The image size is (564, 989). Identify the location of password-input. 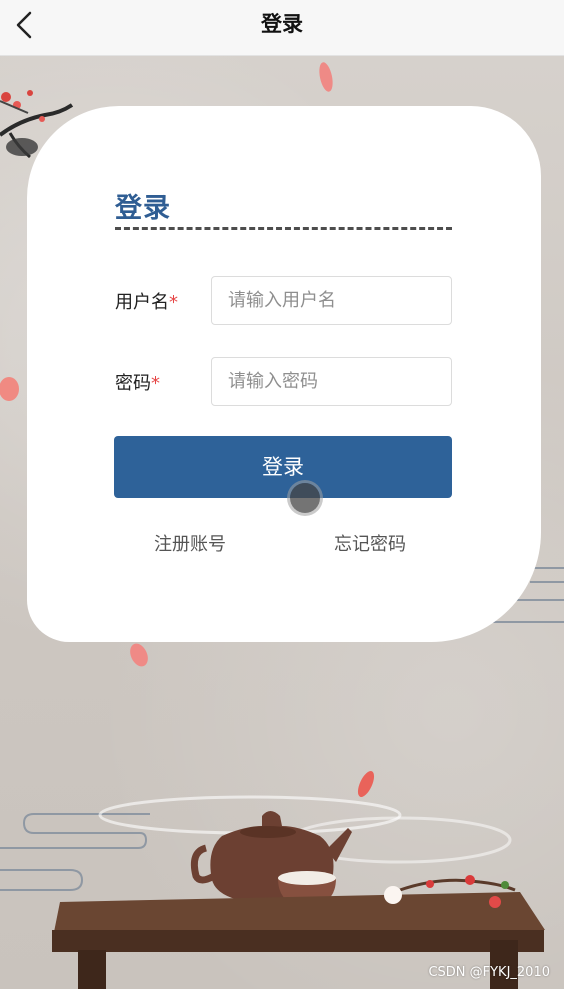
(331, 381).